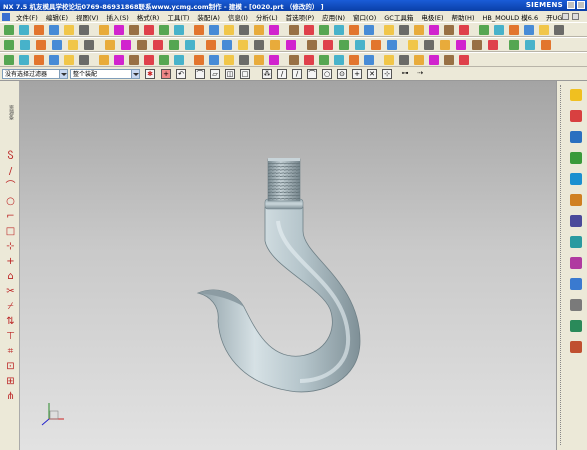 This screenshot has width=587, height=450. What do you see at coordinates (398, 17) in the screenshot?
I see `menu-item: GC工具箱` at bounding box center [398, 17].